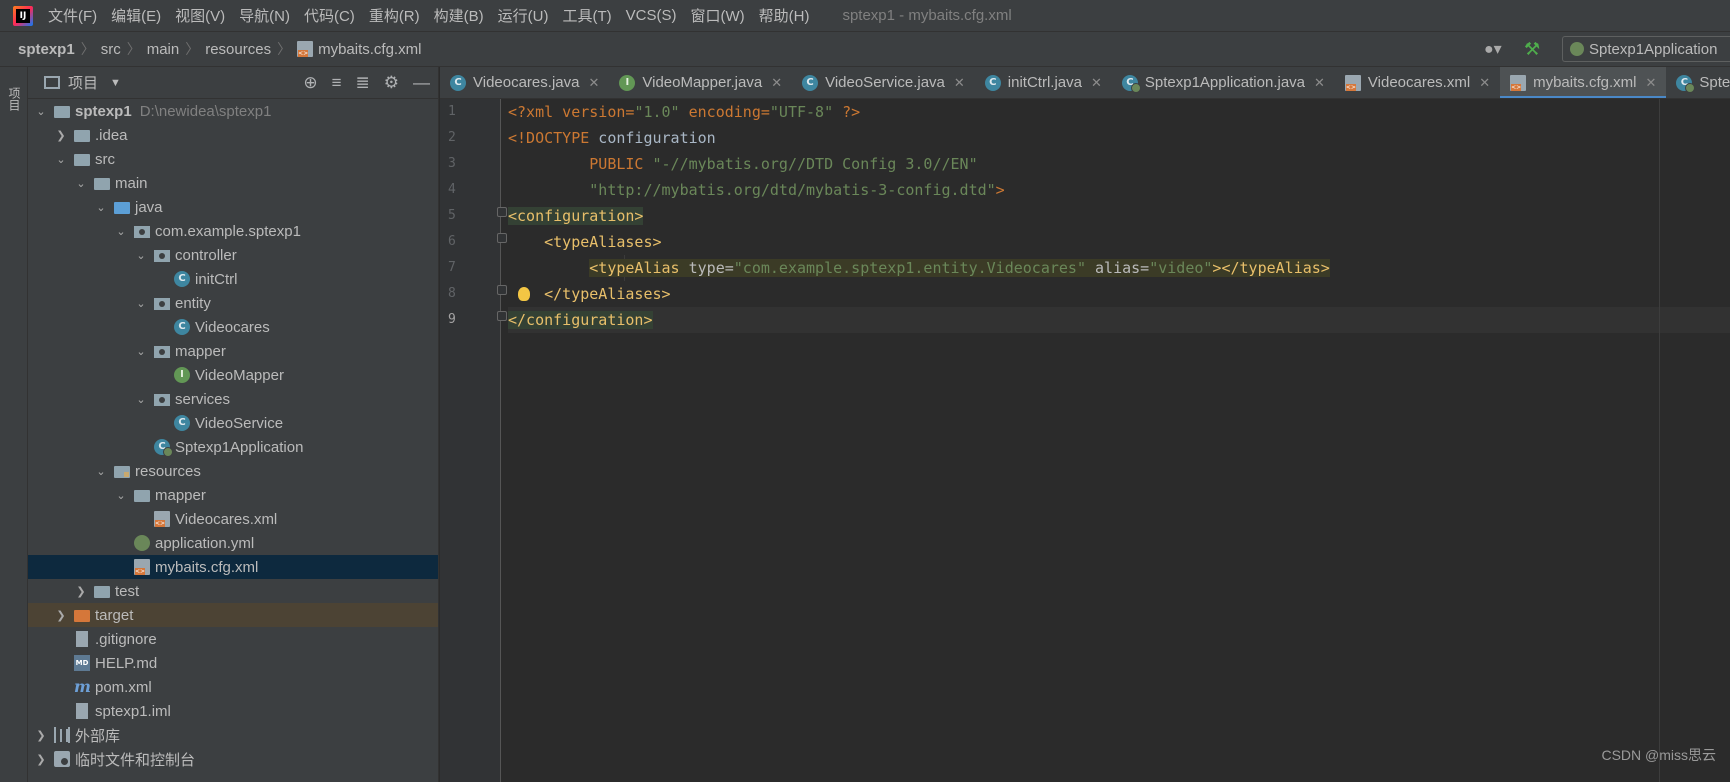  Describe the element at coordinates (717, 15) in the screenshot. I see `menu-window: 窗口(W)` at that location.